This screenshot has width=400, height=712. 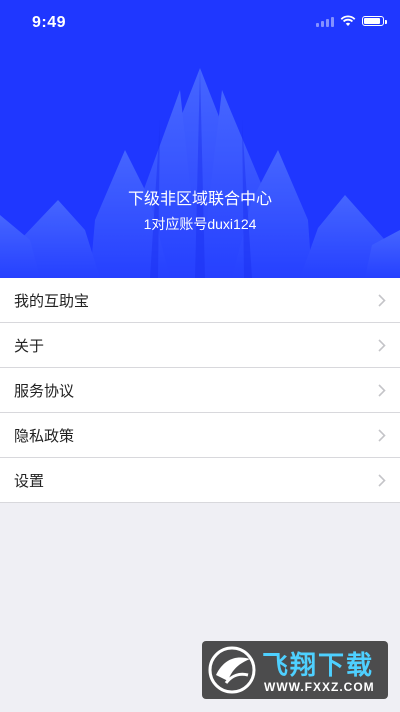 I want to click on watermark-logo-icon, so click(x=232, y=670).